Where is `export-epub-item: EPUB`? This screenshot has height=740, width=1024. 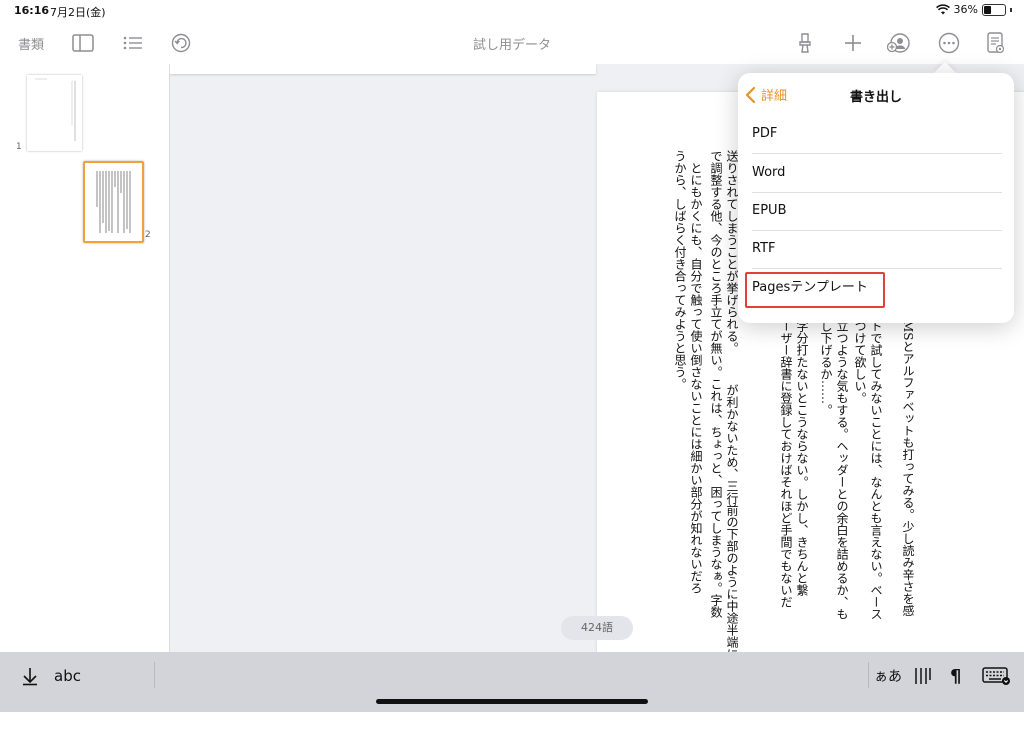
export-epub-item: EPUB is located at coordinates (877, 211).